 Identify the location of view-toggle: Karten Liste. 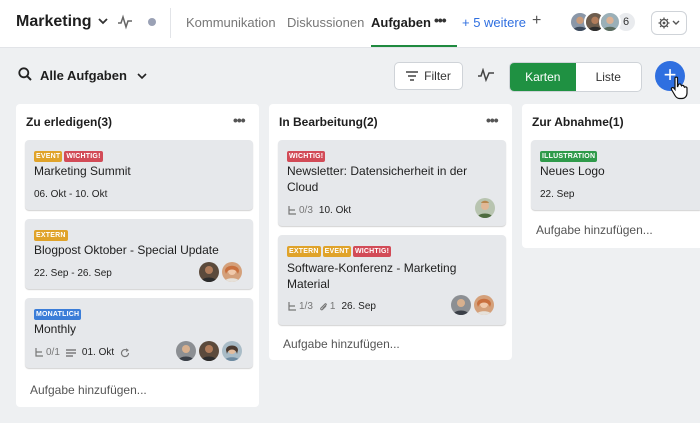
(575, 77).